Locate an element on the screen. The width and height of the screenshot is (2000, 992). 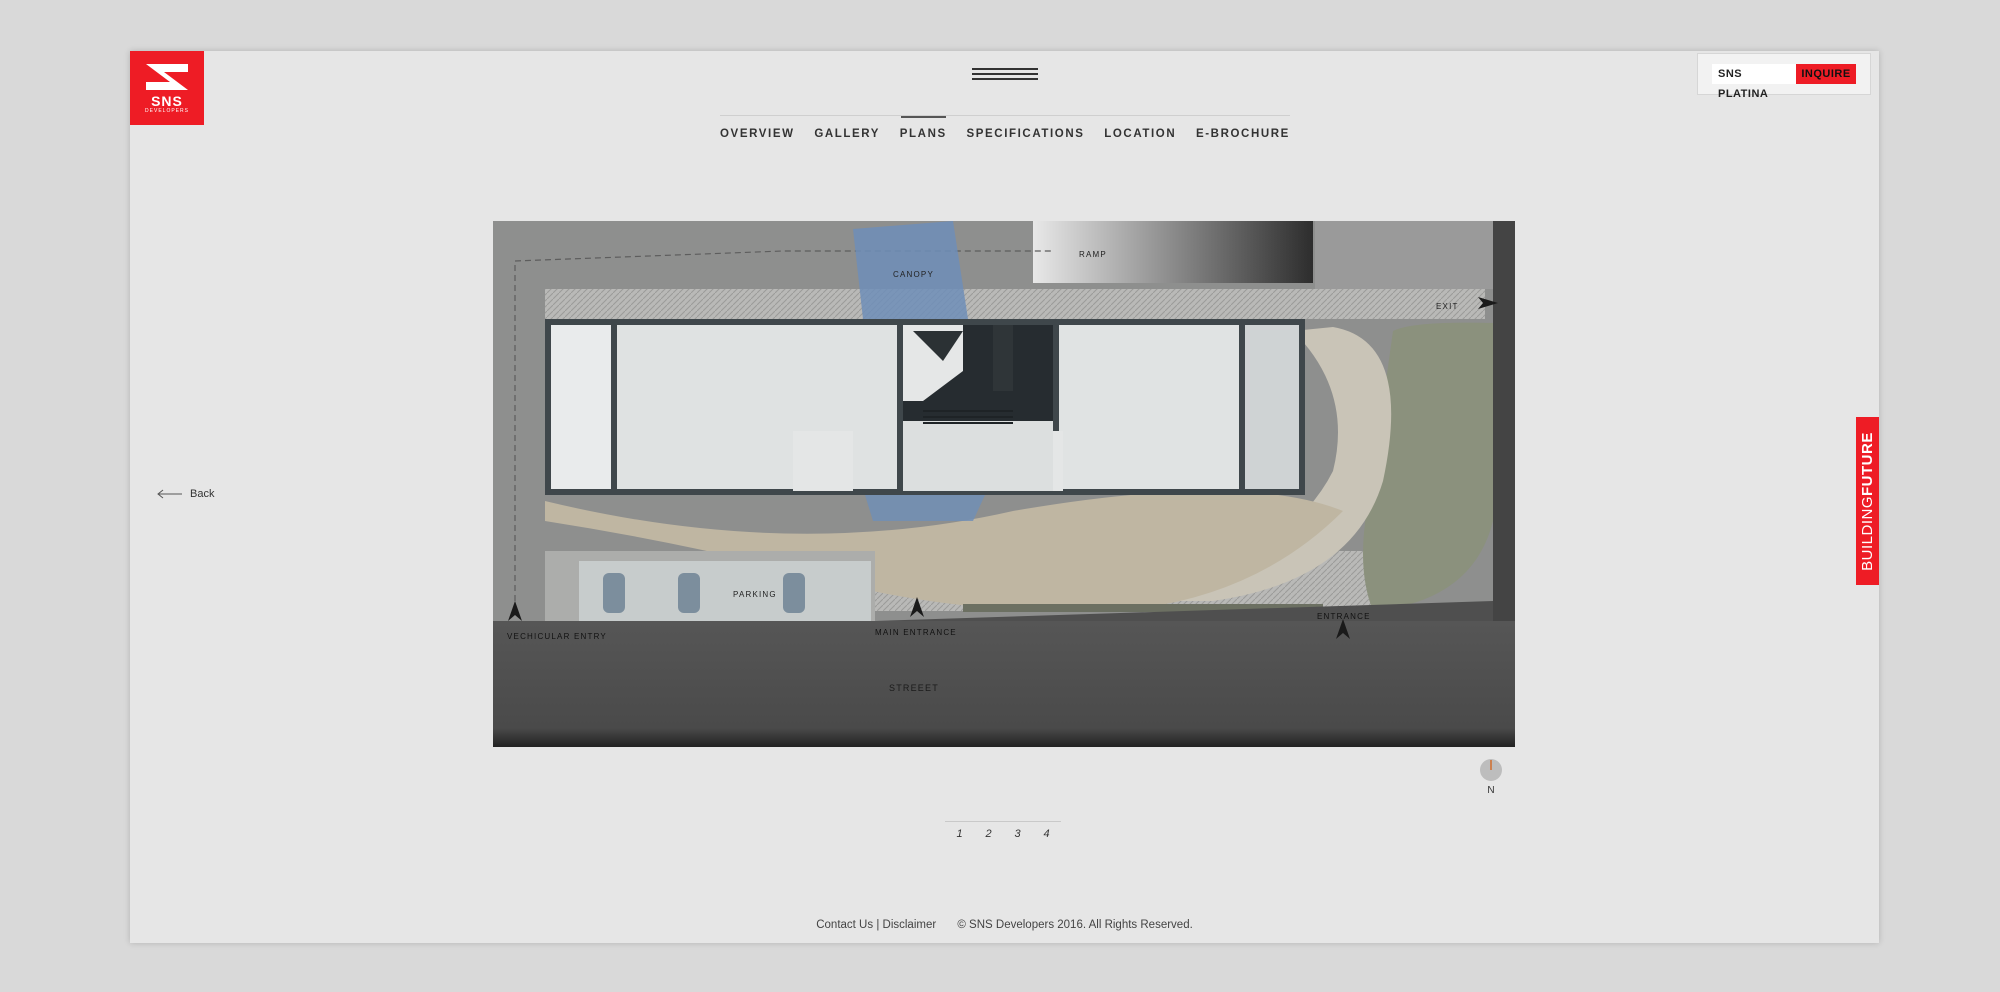
nav-location: LOCATION is located at coordinates (1140, 131).